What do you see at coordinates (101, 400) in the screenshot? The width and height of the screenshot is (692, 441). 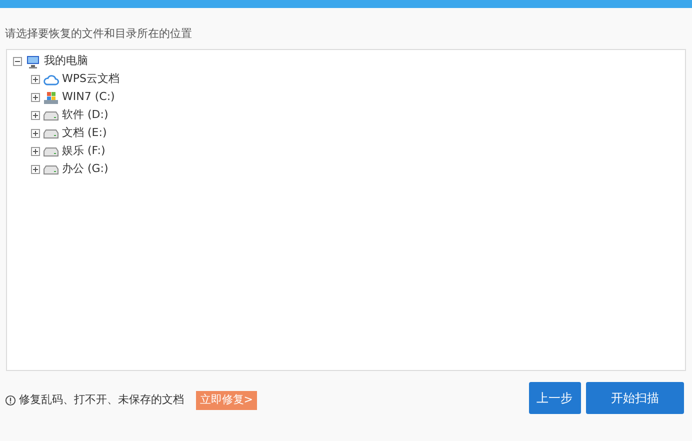 I see `notice-text: 修复乱码、打不开、未保存的文档` at bounding box center [101, 400].